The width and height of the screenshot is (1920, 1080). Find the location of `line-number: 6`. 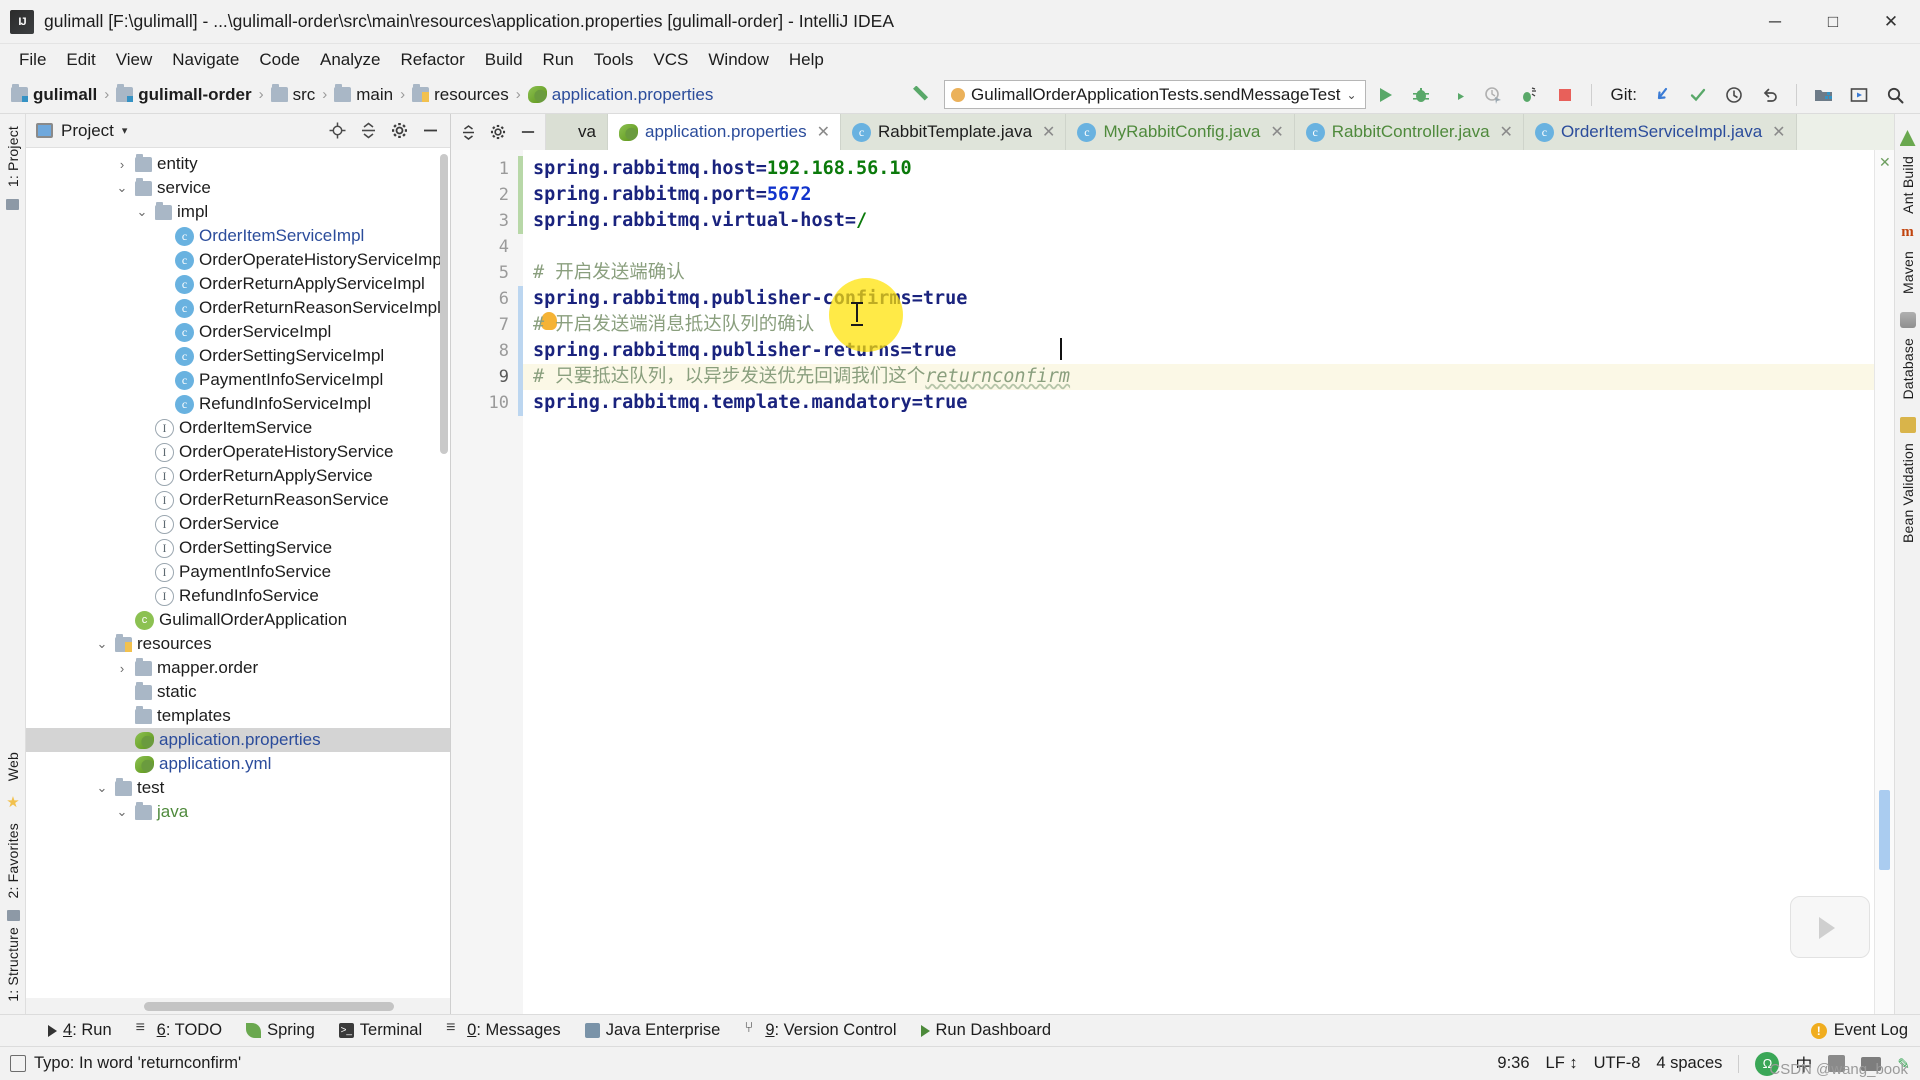

line-number: 6 is located at coordinates (487, 299).